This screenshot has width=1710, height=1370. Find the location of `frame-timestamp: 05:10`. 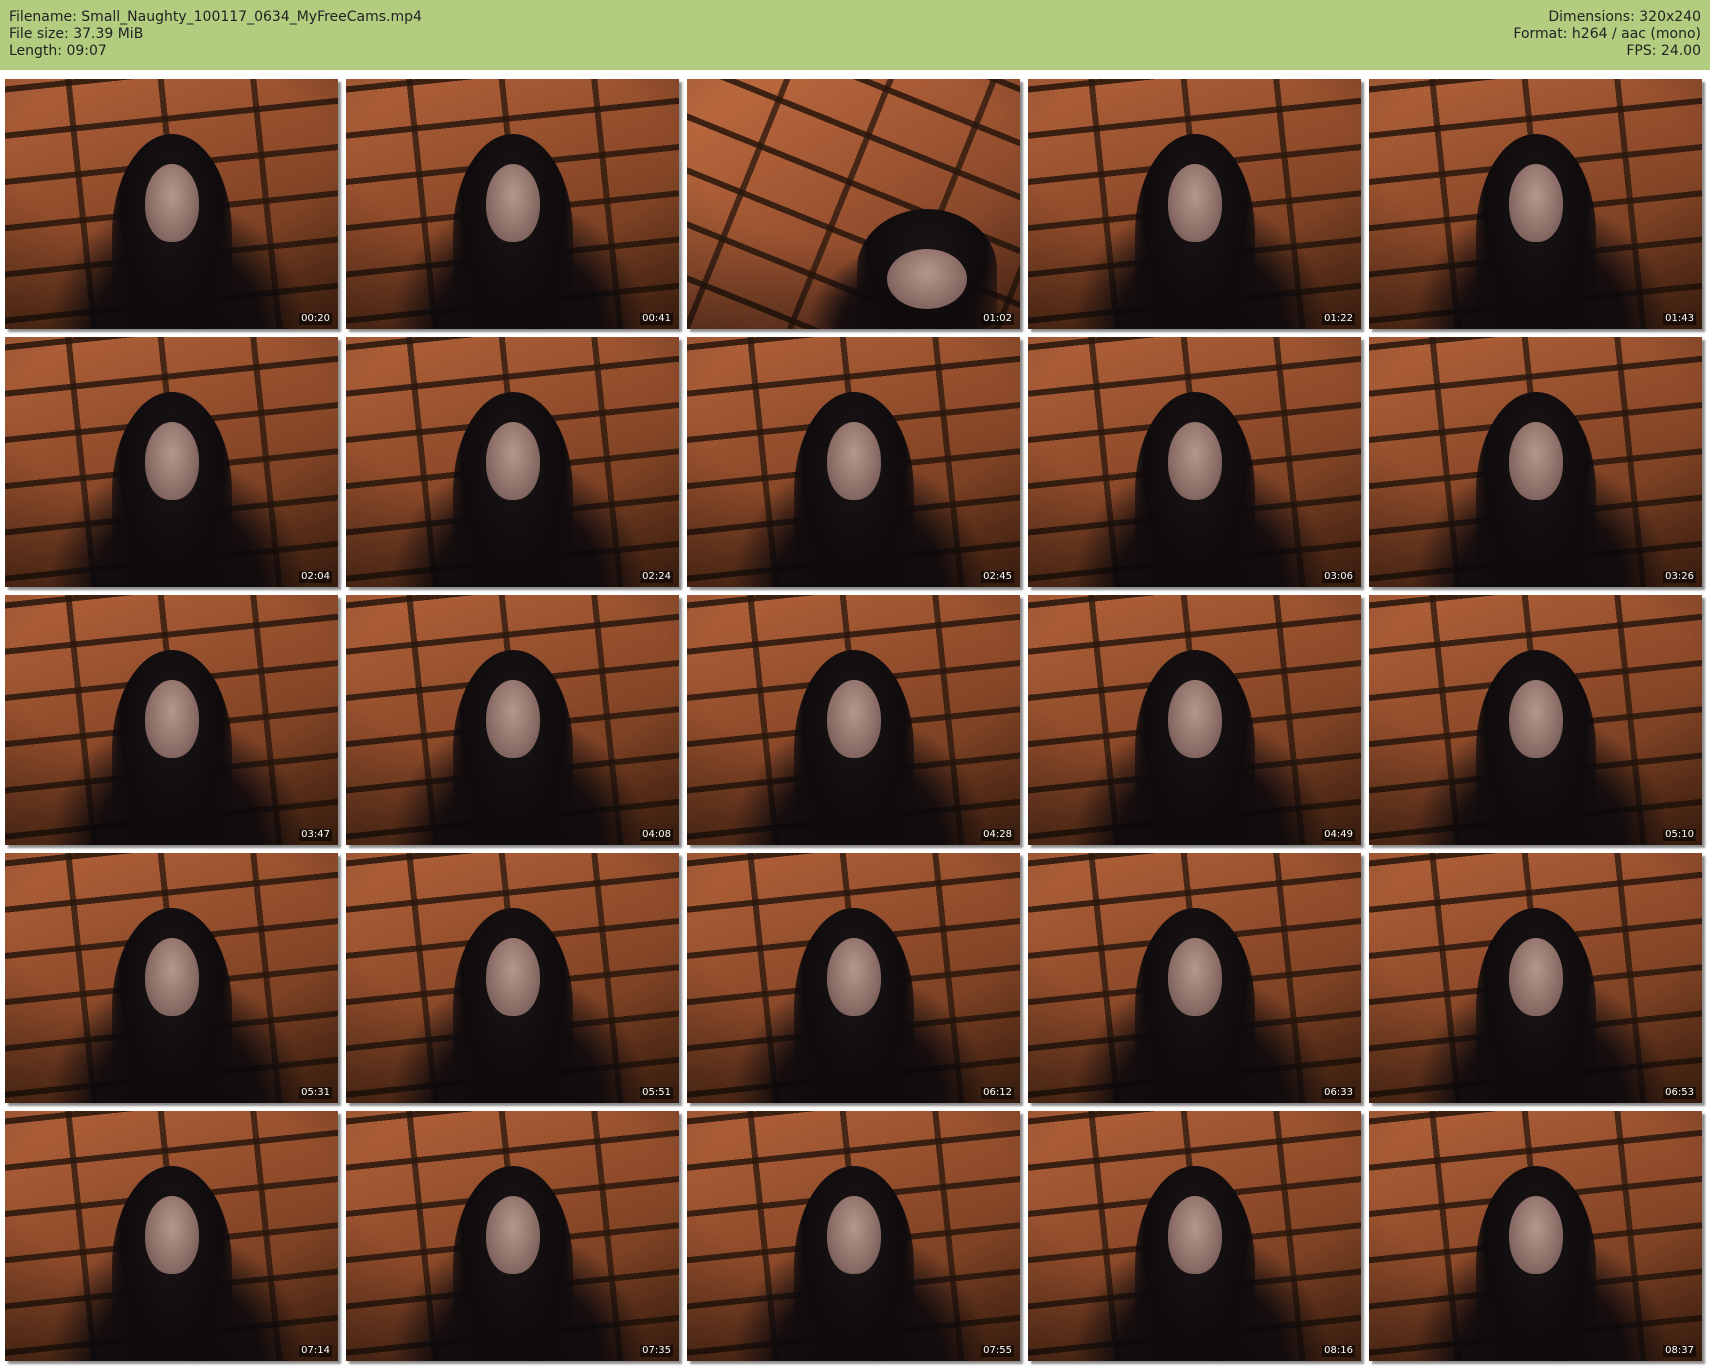

frame-timestamp: 05:10 is located at coordinates (1679, 835).